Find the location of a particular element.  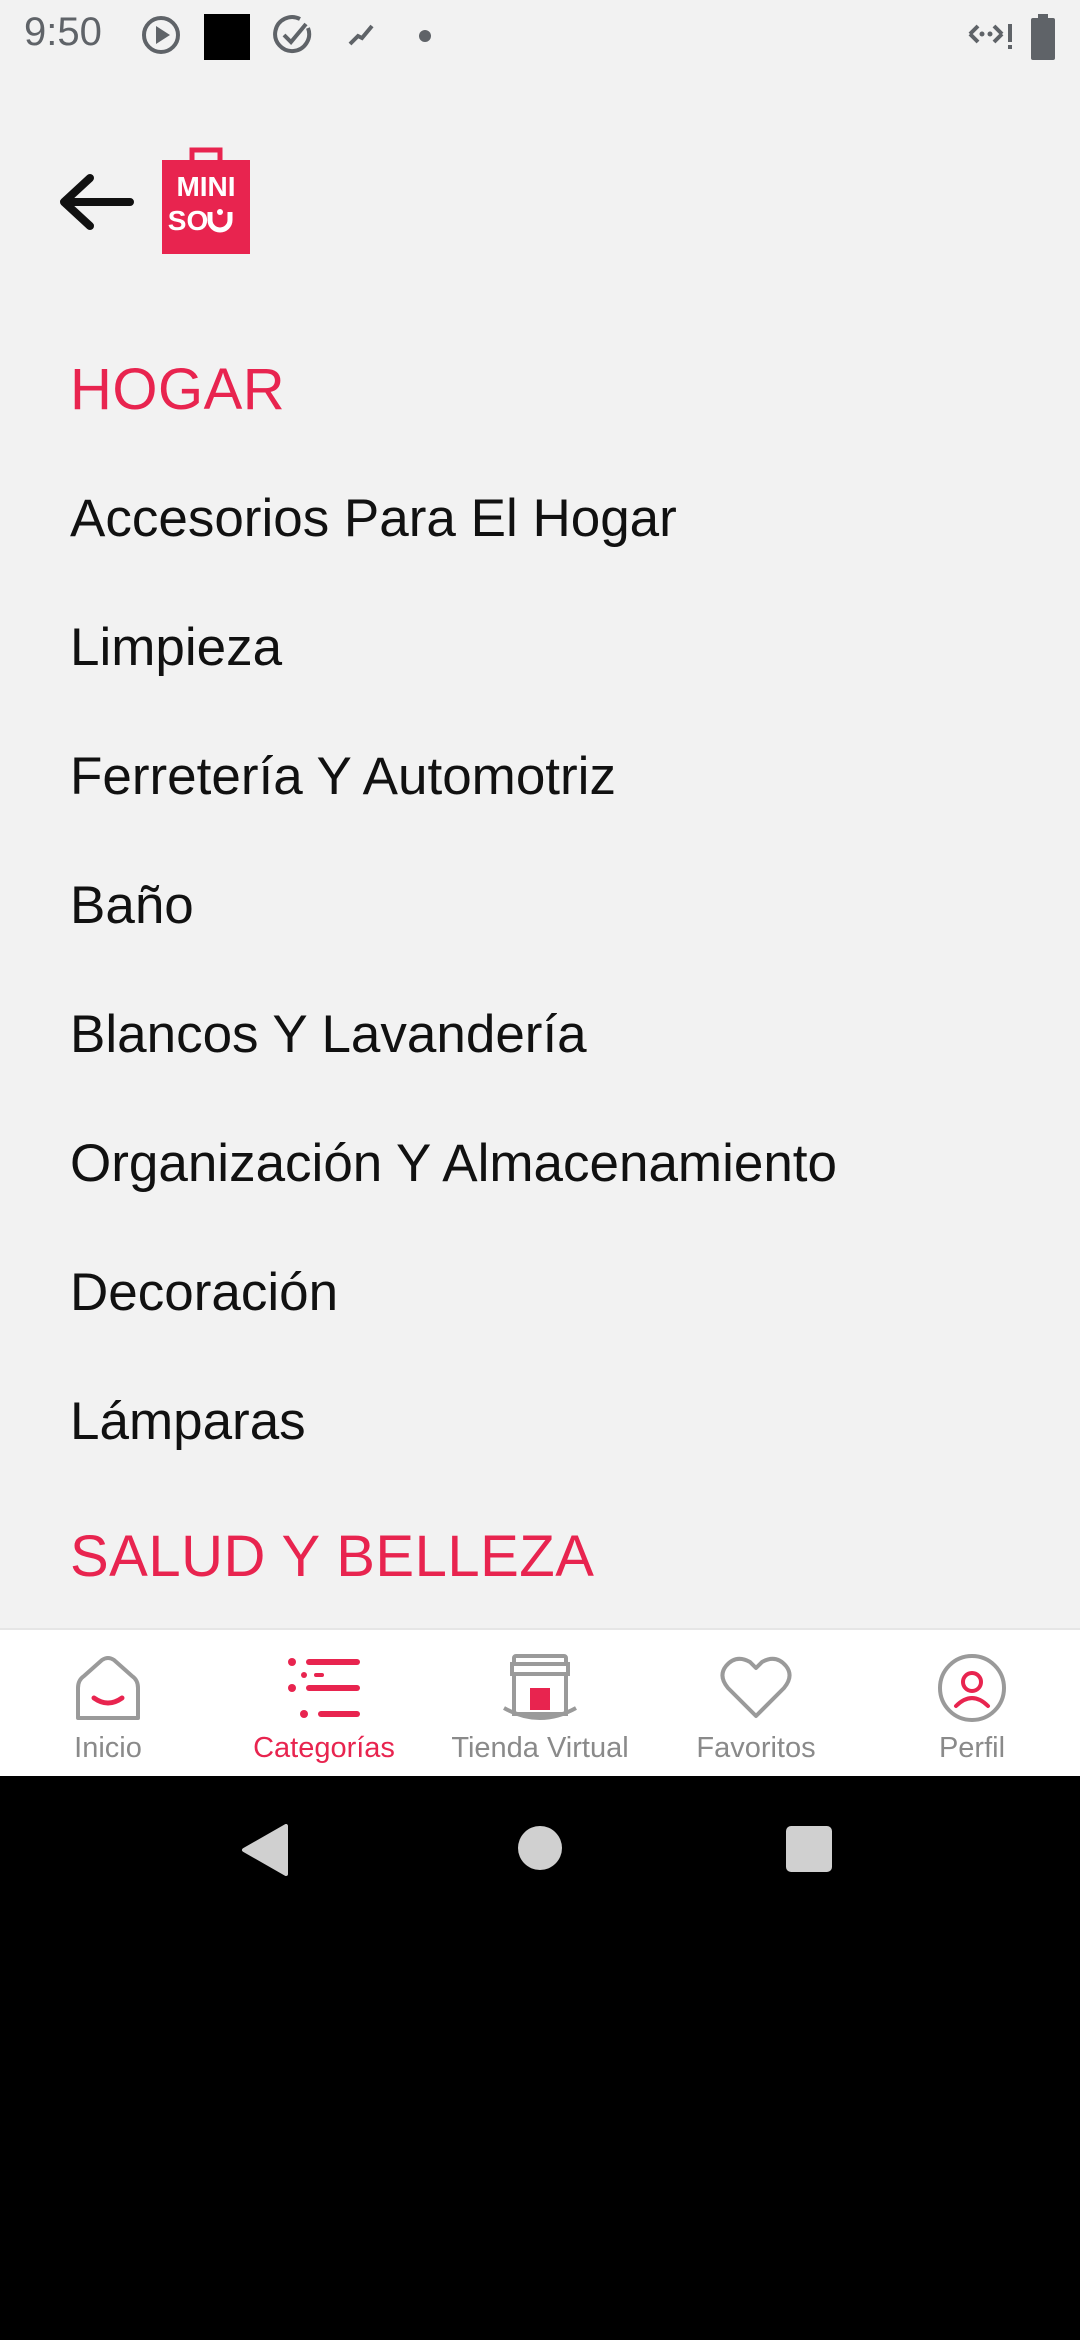

system-nav-bar is located at coordinates (540, 1848).